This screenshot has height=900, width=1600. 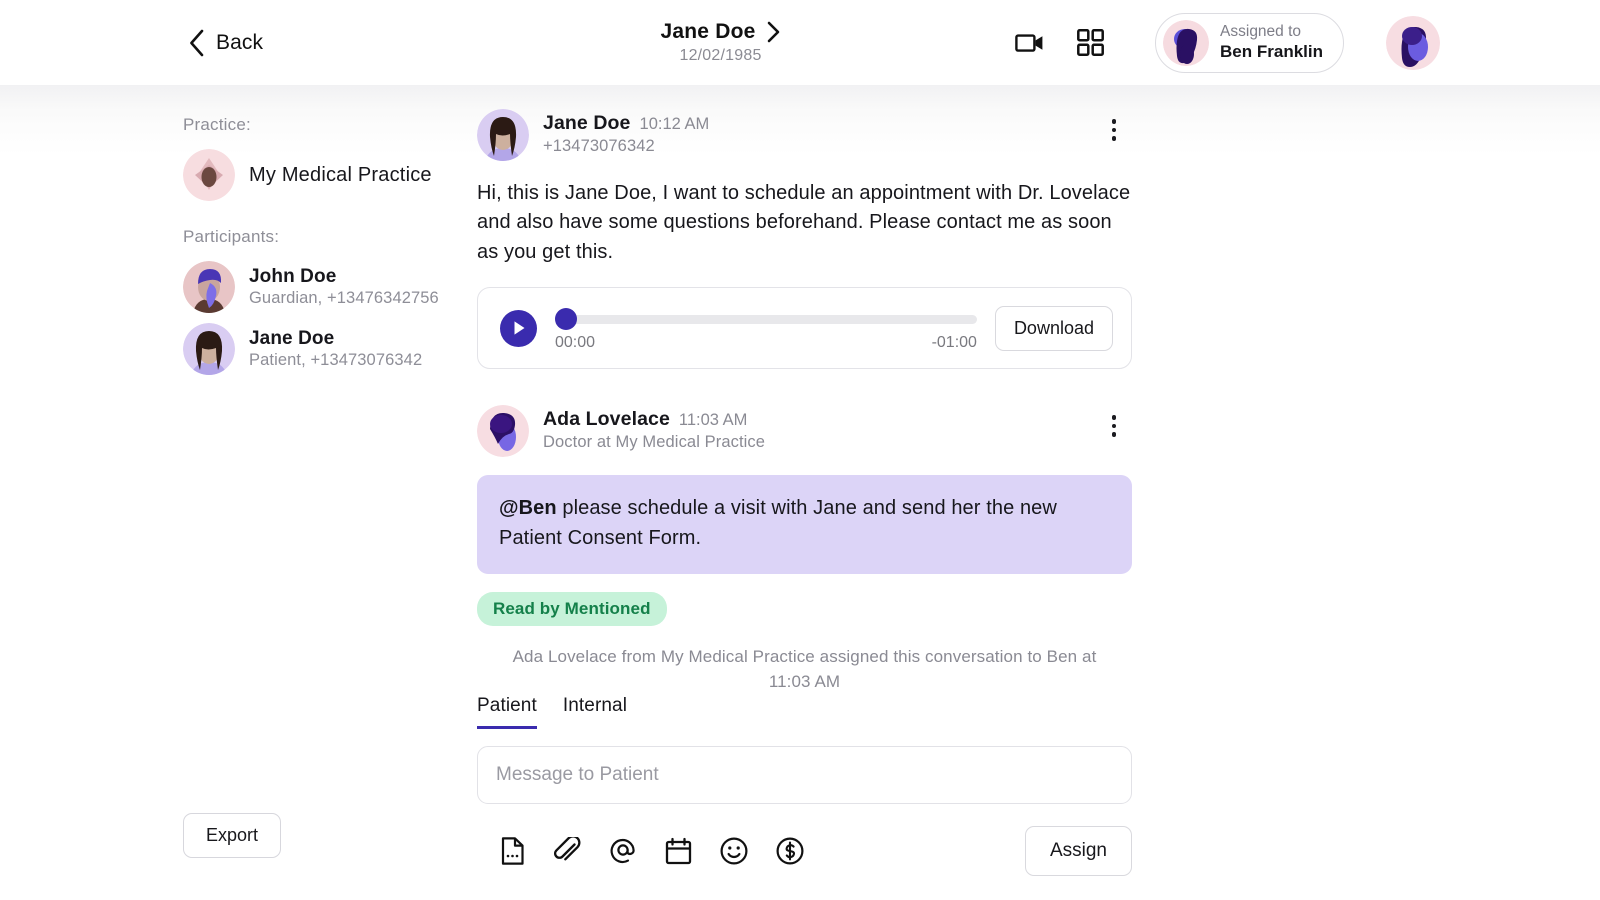 I want to click on participant-meta: Patient, +13473076342, so click(x=336, y=360).